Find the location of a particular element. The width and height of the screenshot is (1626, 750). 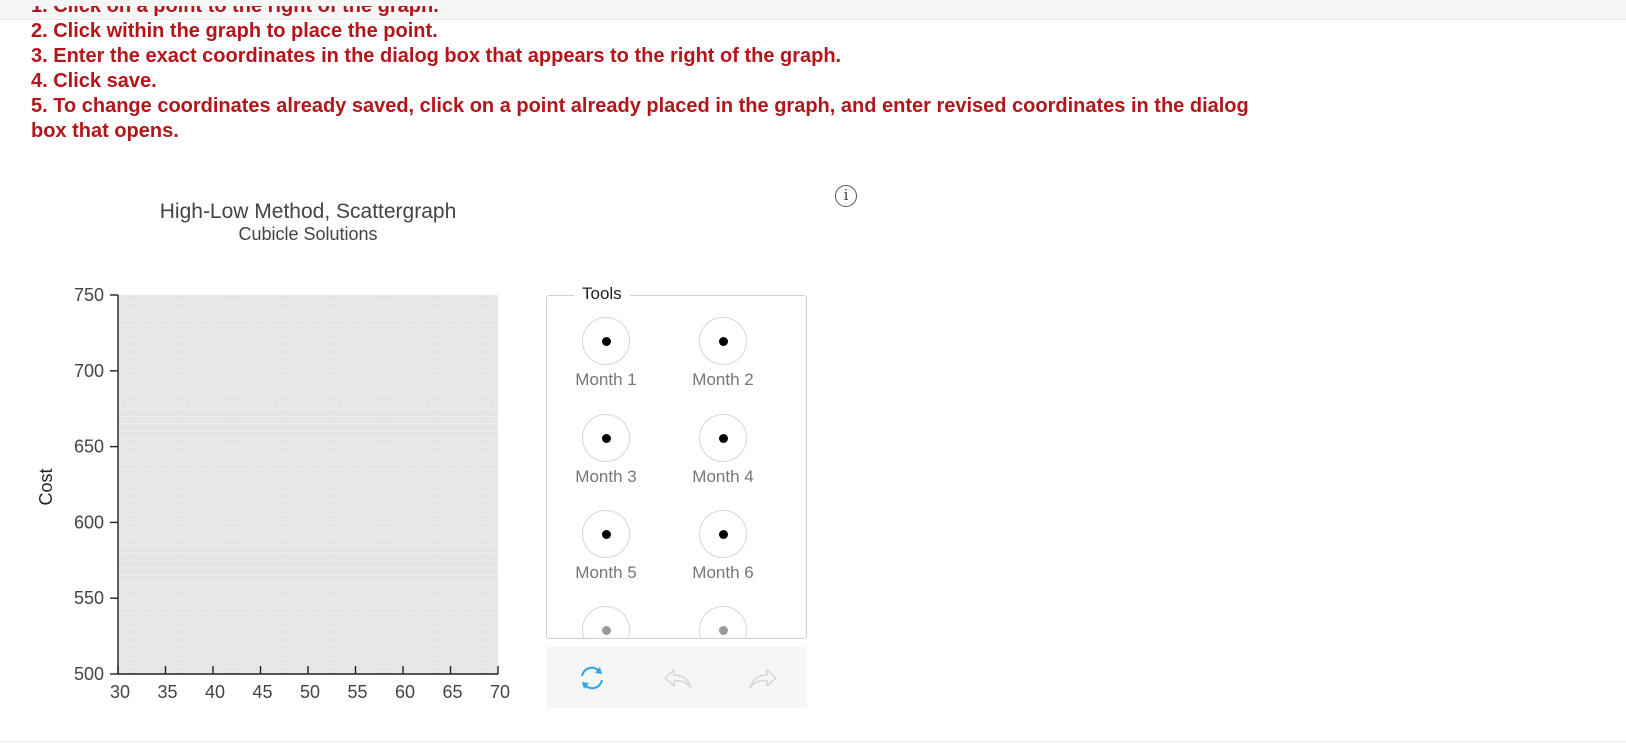

redo-button is located at coordinates (763, 678).